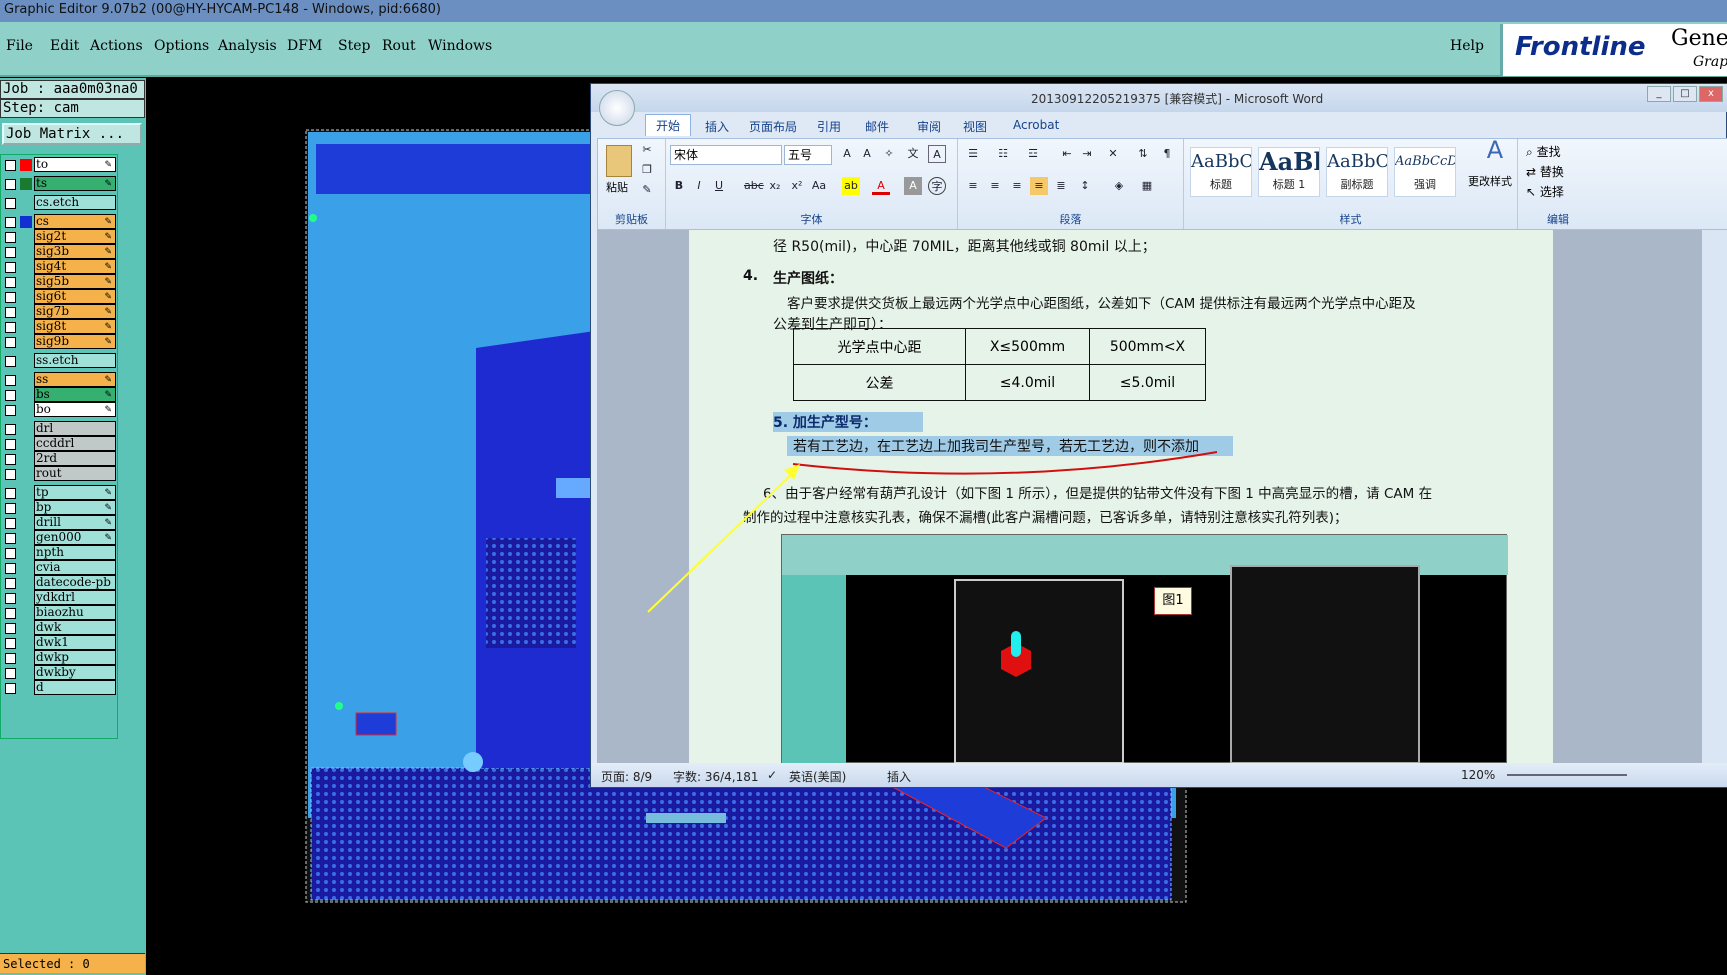  I want to click on subscript-icon: x₂, so click(775, 186).